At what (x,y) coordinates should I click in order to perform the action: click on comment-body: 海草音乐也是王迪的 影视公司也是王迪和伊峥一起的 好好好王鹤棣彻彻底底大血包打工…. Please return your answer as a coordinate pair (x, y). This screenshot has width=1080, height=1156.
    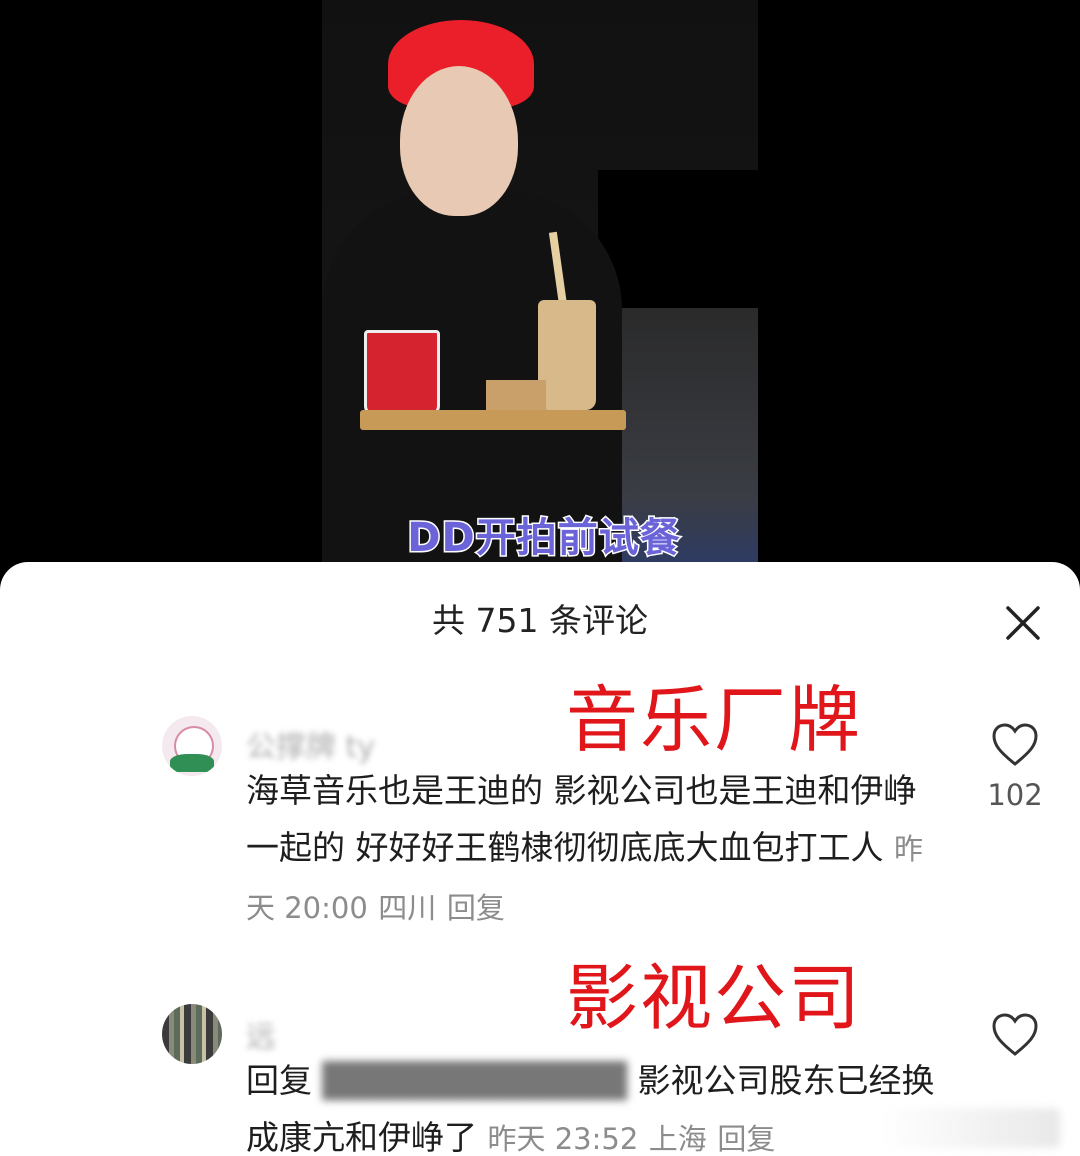
    Looking at the image, I should click on (596, 849).